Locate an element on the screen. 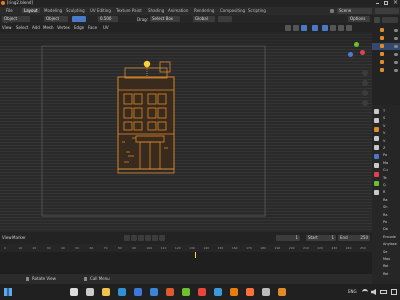 The width and height of the screenshot is (400, 300). end-frame-field: End 250 is located at coordinates (354, 238).